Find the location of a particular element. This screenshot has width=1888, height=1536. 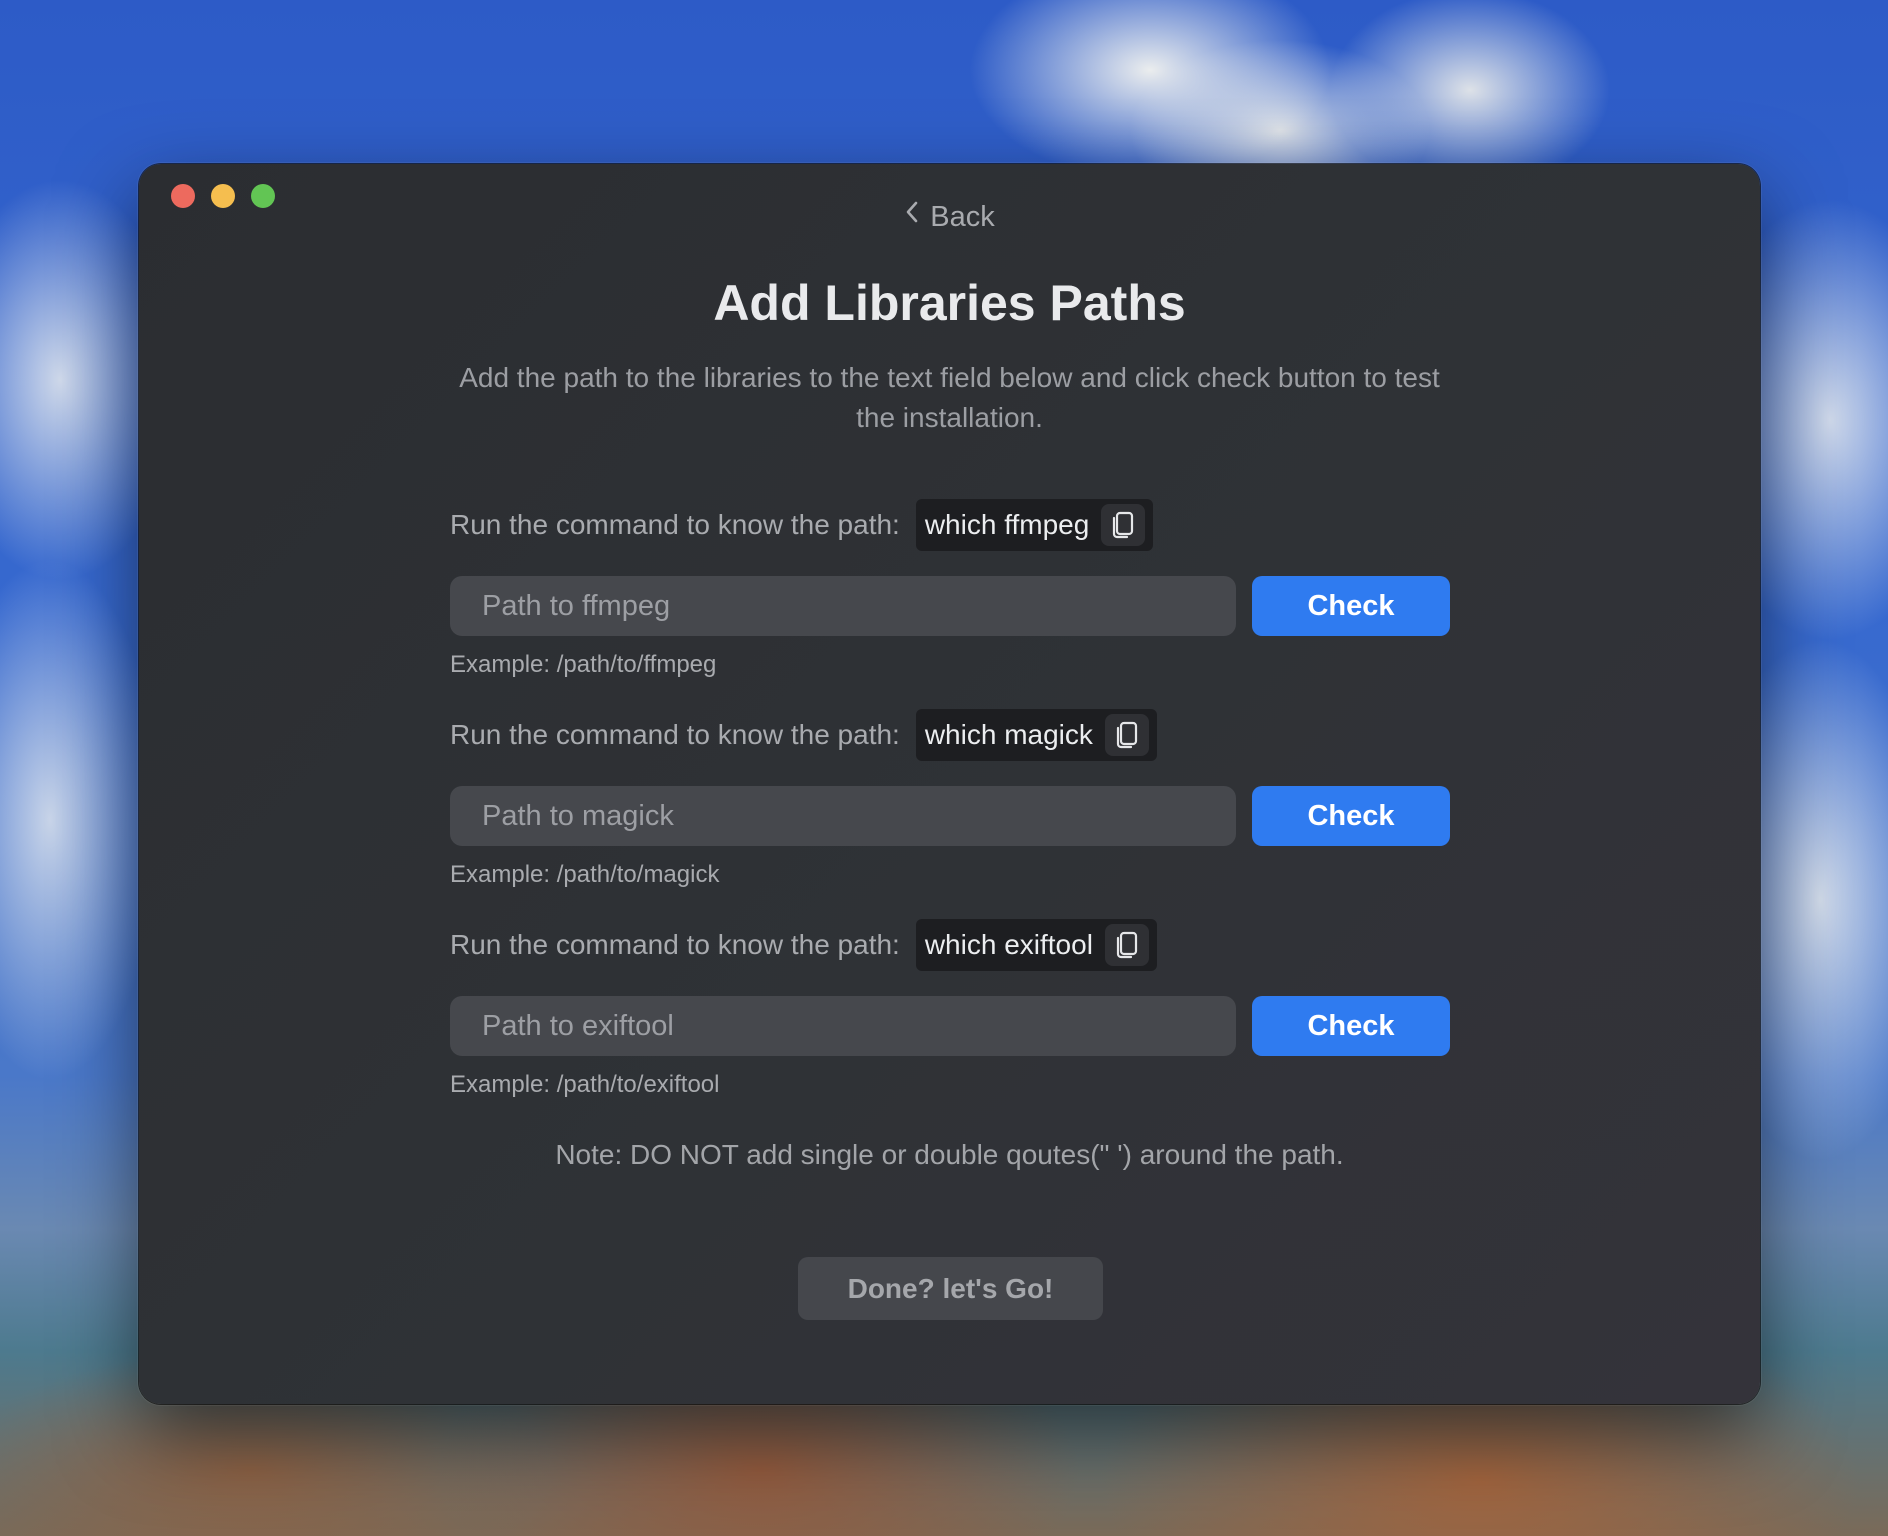

command-text: which ffmpeg is located at coordinates (1007, 524).